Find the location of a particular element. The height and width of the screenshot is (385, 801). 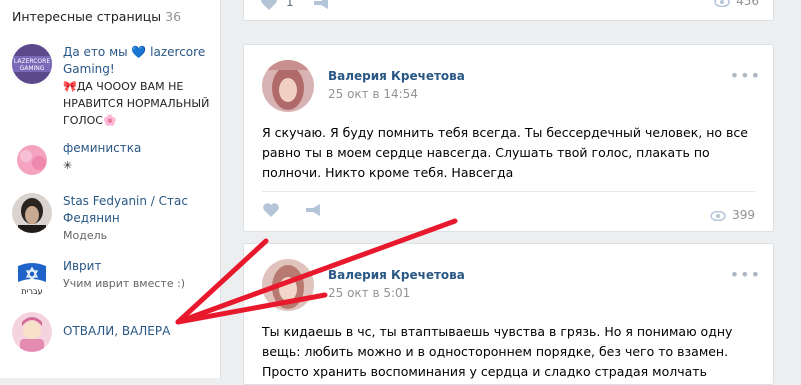

page-avatar: עברית is located at coordinates (32, 278).